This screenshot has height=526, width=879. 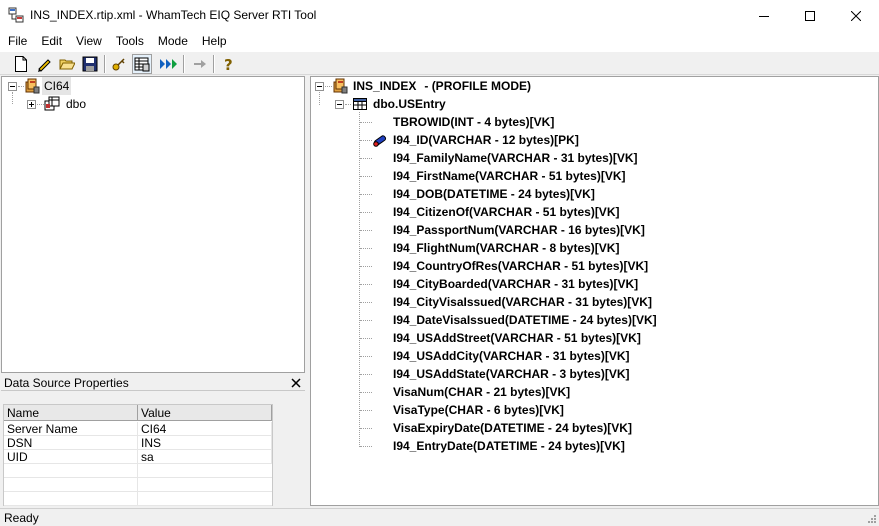 I want to click on tree-node-field: I94_PassportNum(VARCHAR - 16 bytes)[VK], so click(x=519, y=230).